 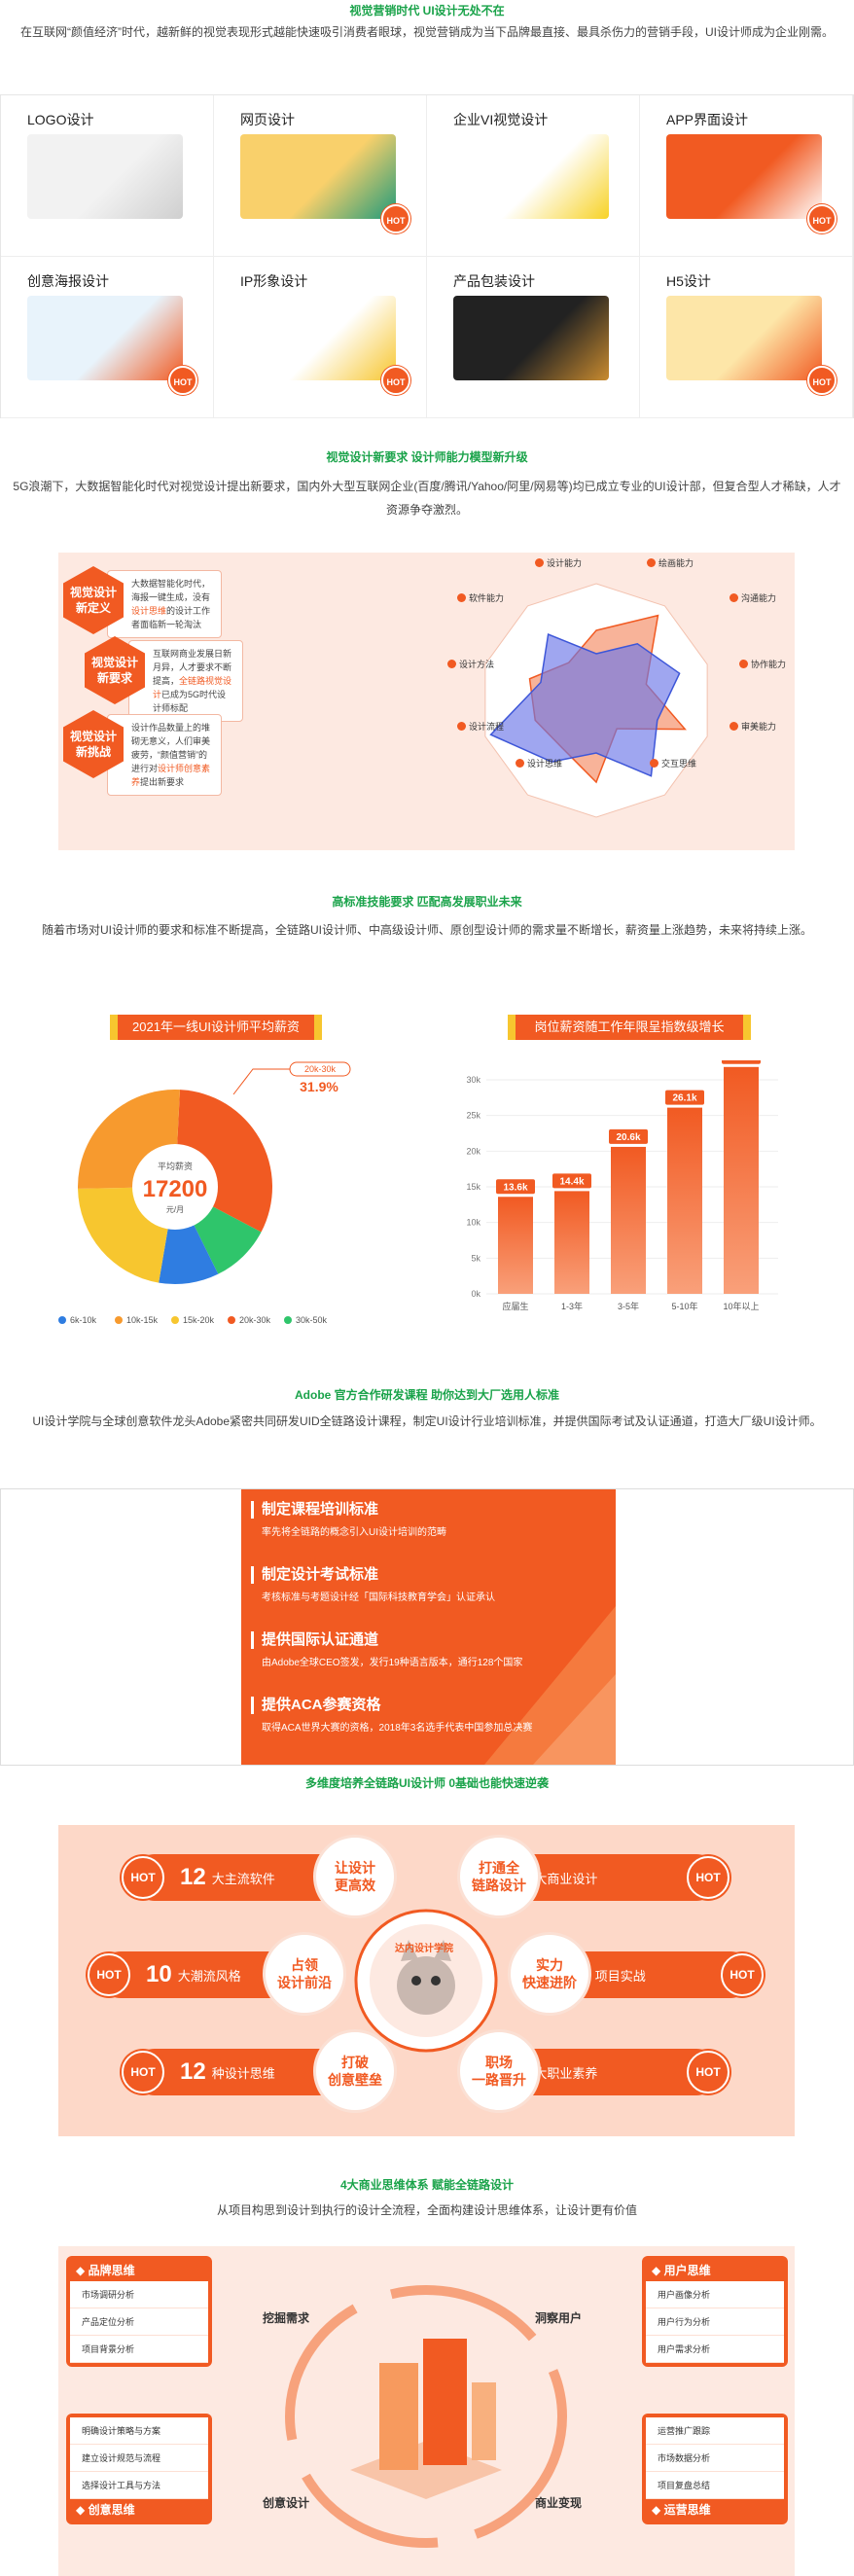 What do you see at coordinates (427, 2185) in the screenshot?
I see `section-title-business-thinking: 4大商业思维体系 赋能全链路设计` at bounding box center [427, 2185].